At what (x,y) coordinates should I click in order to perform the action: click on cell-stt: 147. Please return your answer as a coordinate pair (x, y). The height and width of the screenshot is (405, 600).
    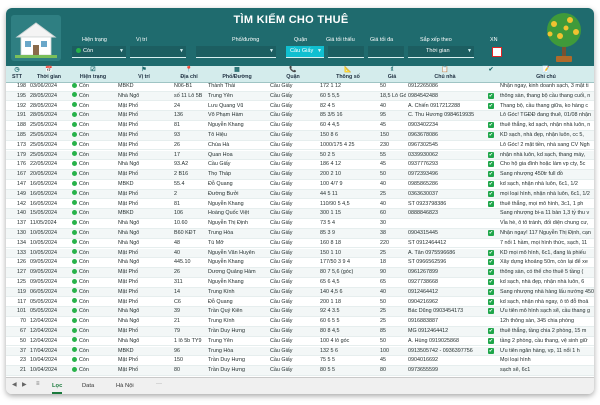
    Looking at the image, I should click on (17, 184).